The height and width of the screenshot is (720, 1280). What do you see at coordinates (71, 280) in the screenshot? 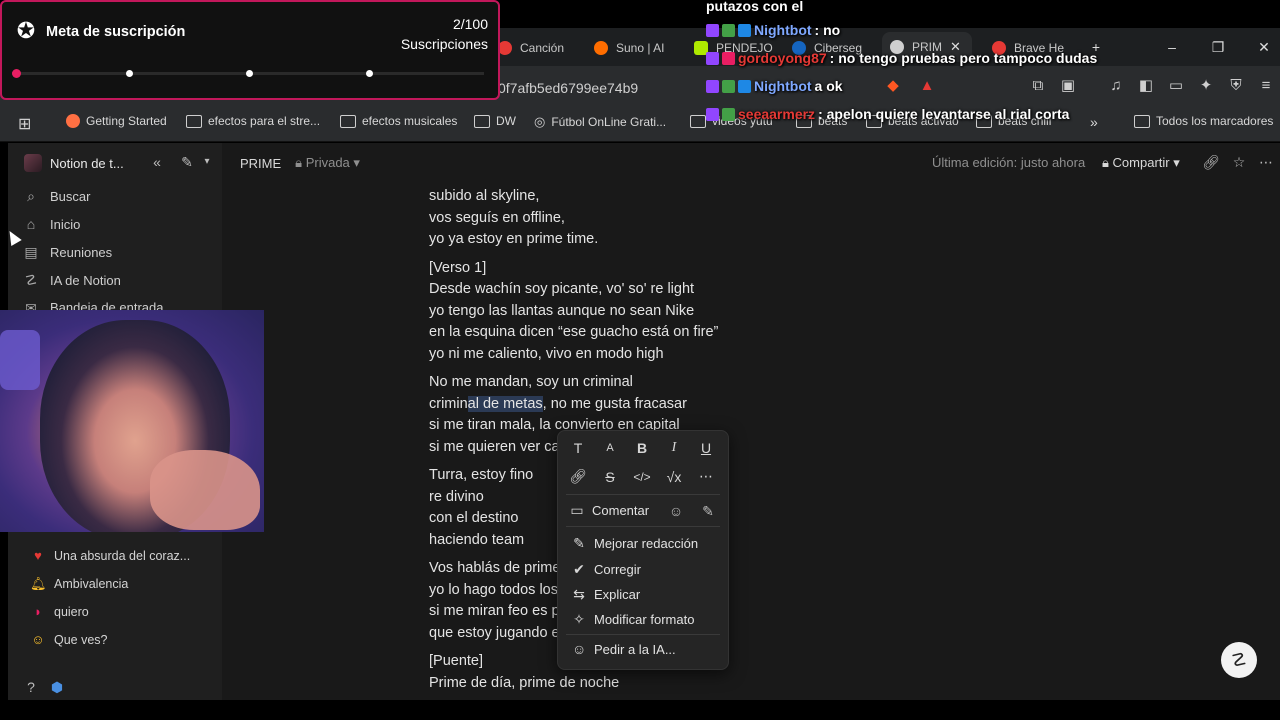
I see `sidebar-item-ia: ☡ IA de Notion` at bounding box center [71, 280].